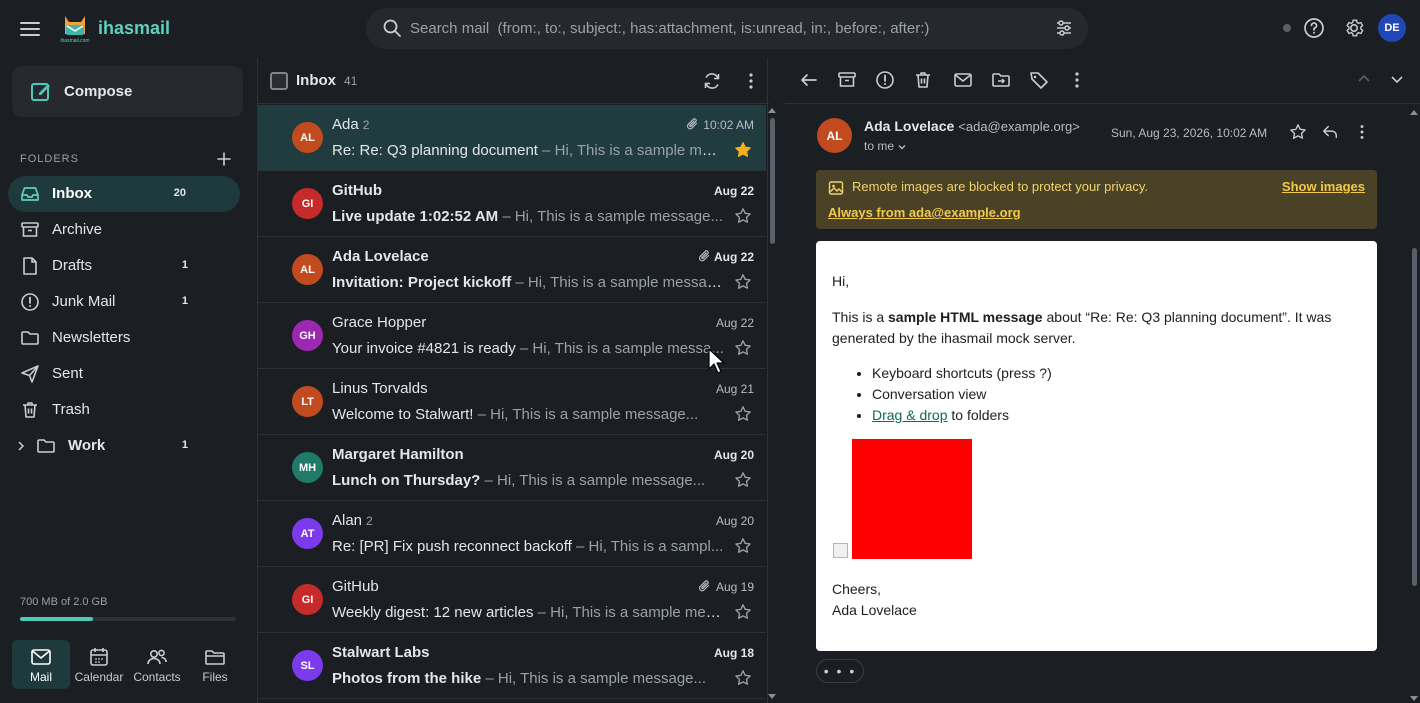  Describe the element at coordinates (1354, 28) in the screenshot. I see `gear-icon` at that location.